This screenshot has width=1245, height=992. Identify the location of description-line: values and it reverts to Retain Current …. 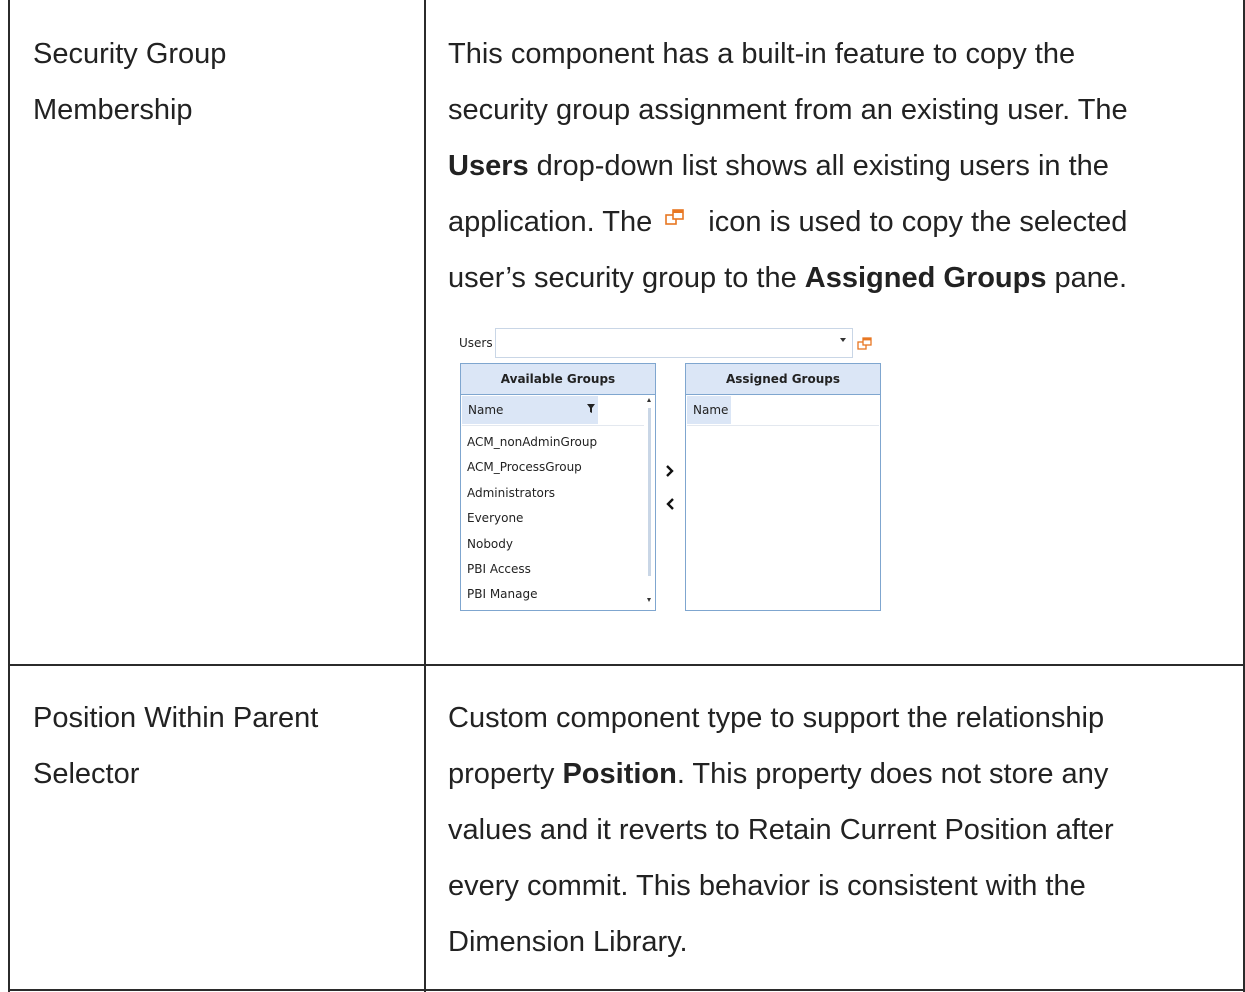
(781, 830).